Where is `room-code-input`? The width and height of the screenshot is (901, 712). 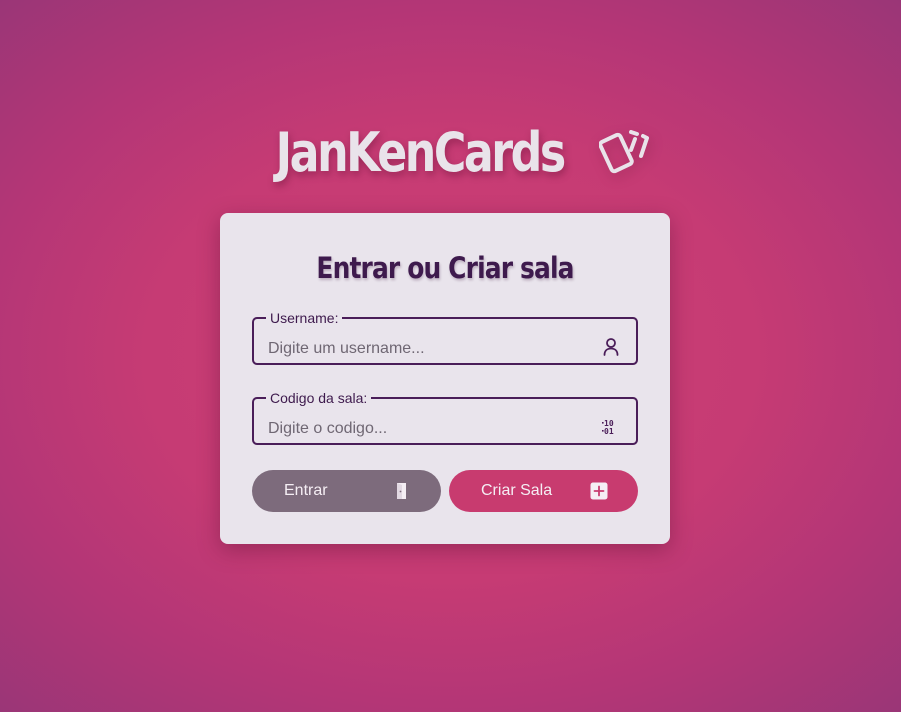 room-code-input is located at coordinates (428, 429).